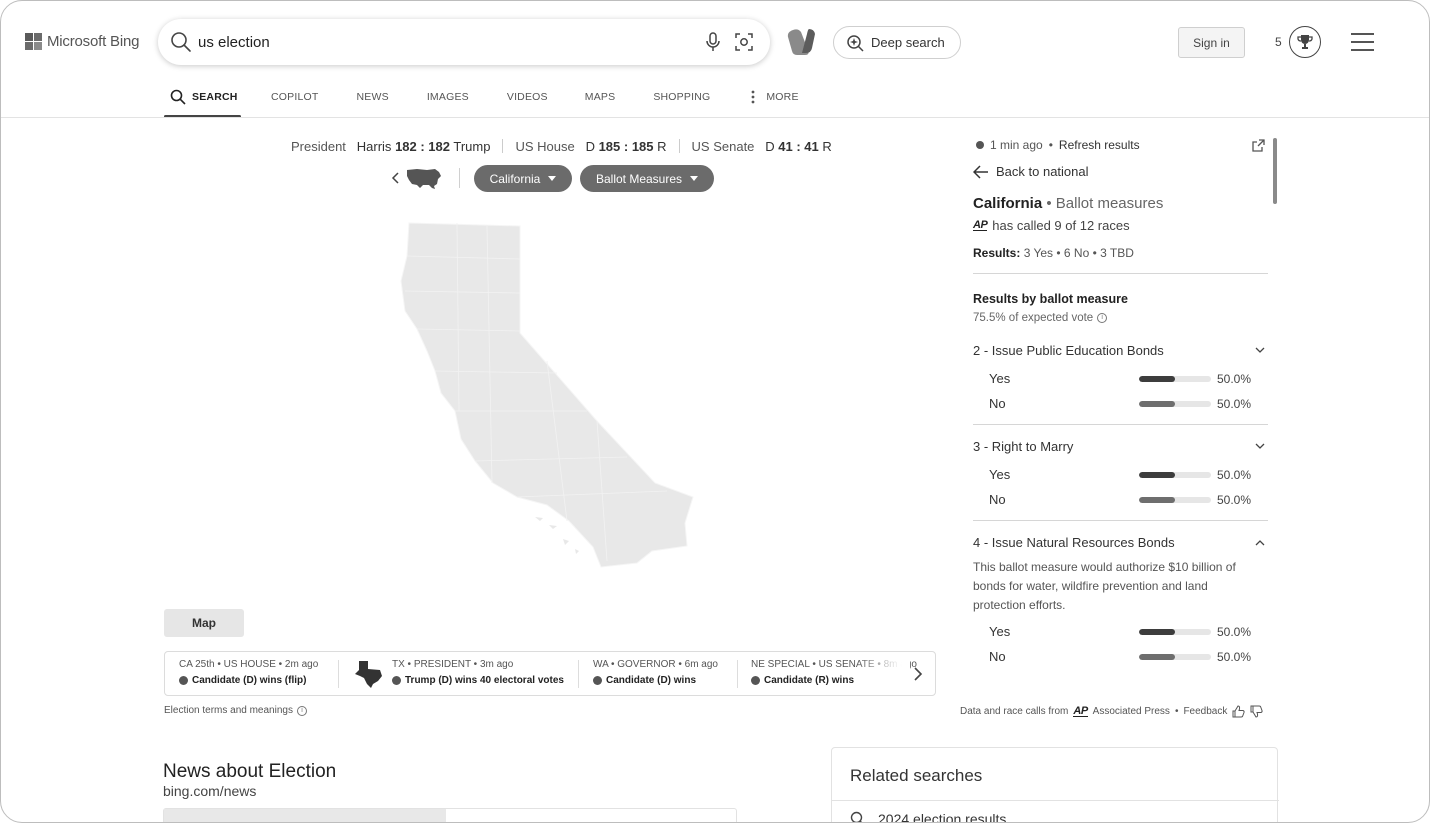 The height and width of the screenshot is (823, 1430). Describe the element at coordinates (1258, 145) in the screenshot. I see `share-icon` at that location.